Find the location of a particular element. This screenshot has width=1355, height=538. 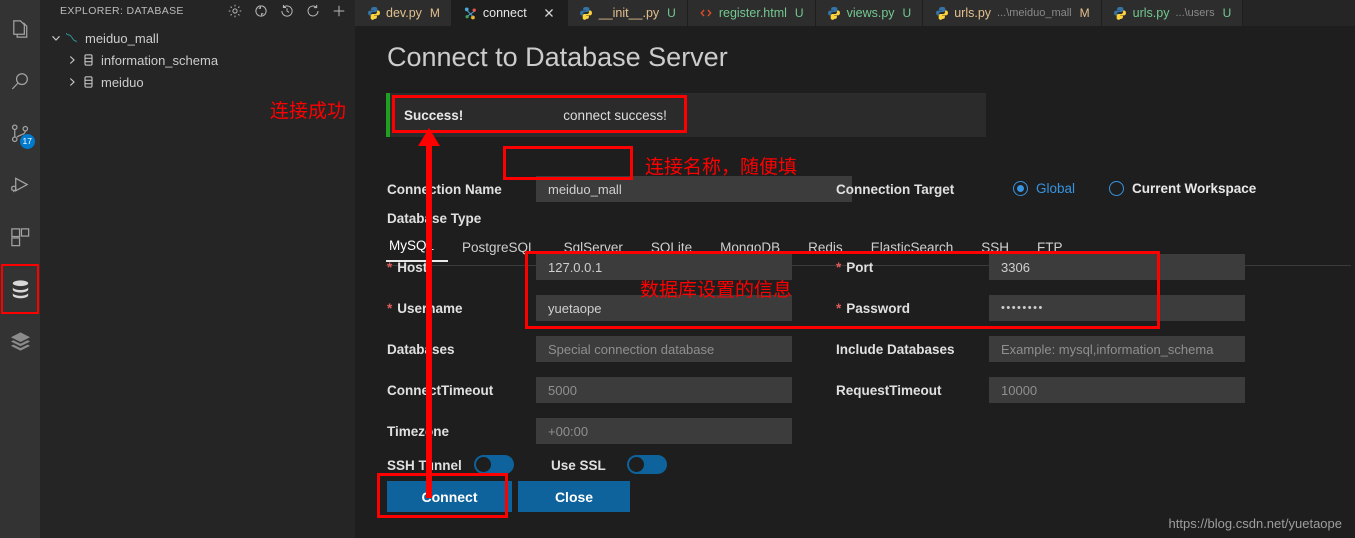

request-timeout-input: 10000 is located at coordinates (1117, 390).